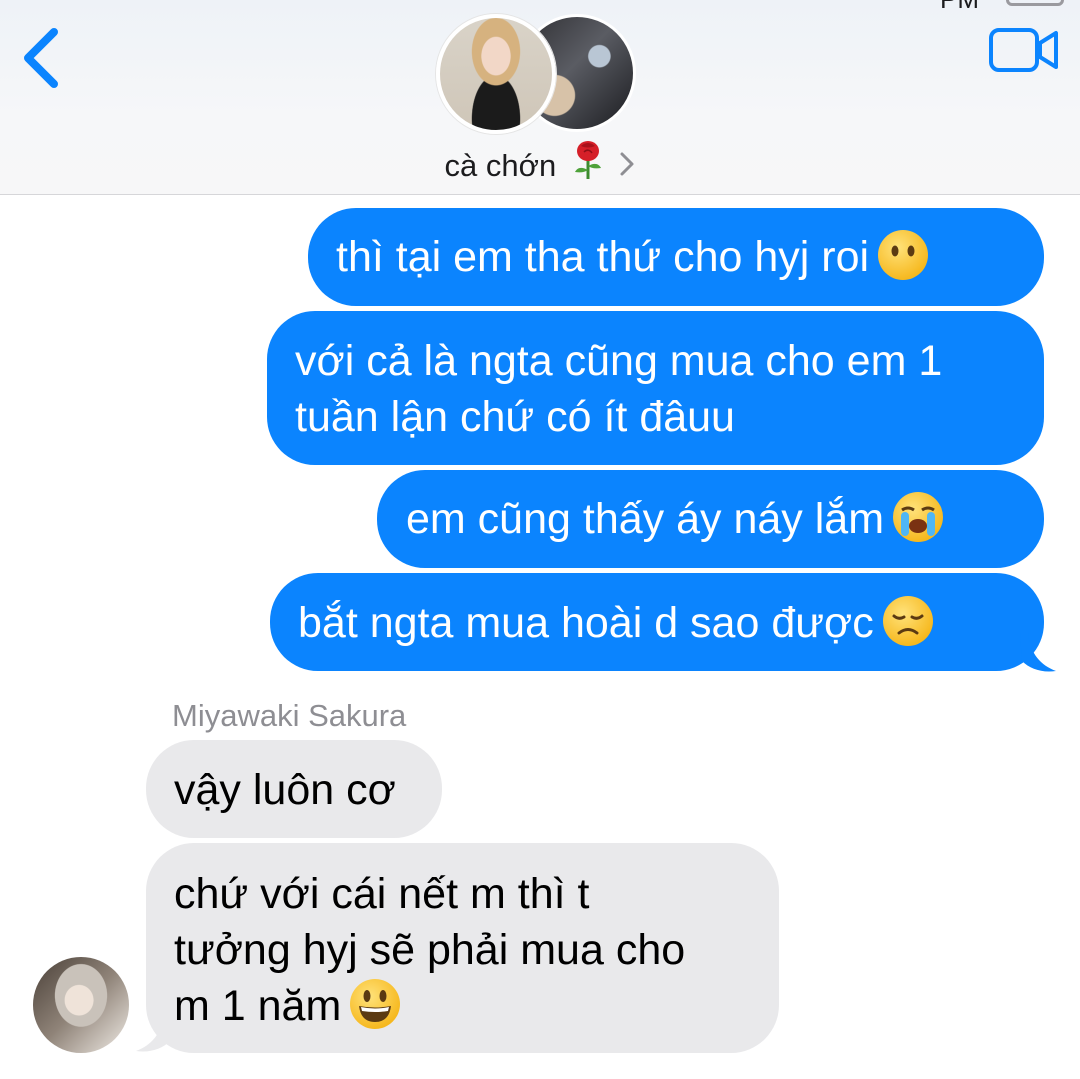  What do you see at coordinates (918, 517) in the screenshot?
I see `loudly-crying-face-emoji-icon` at bounding box center [918, 517].